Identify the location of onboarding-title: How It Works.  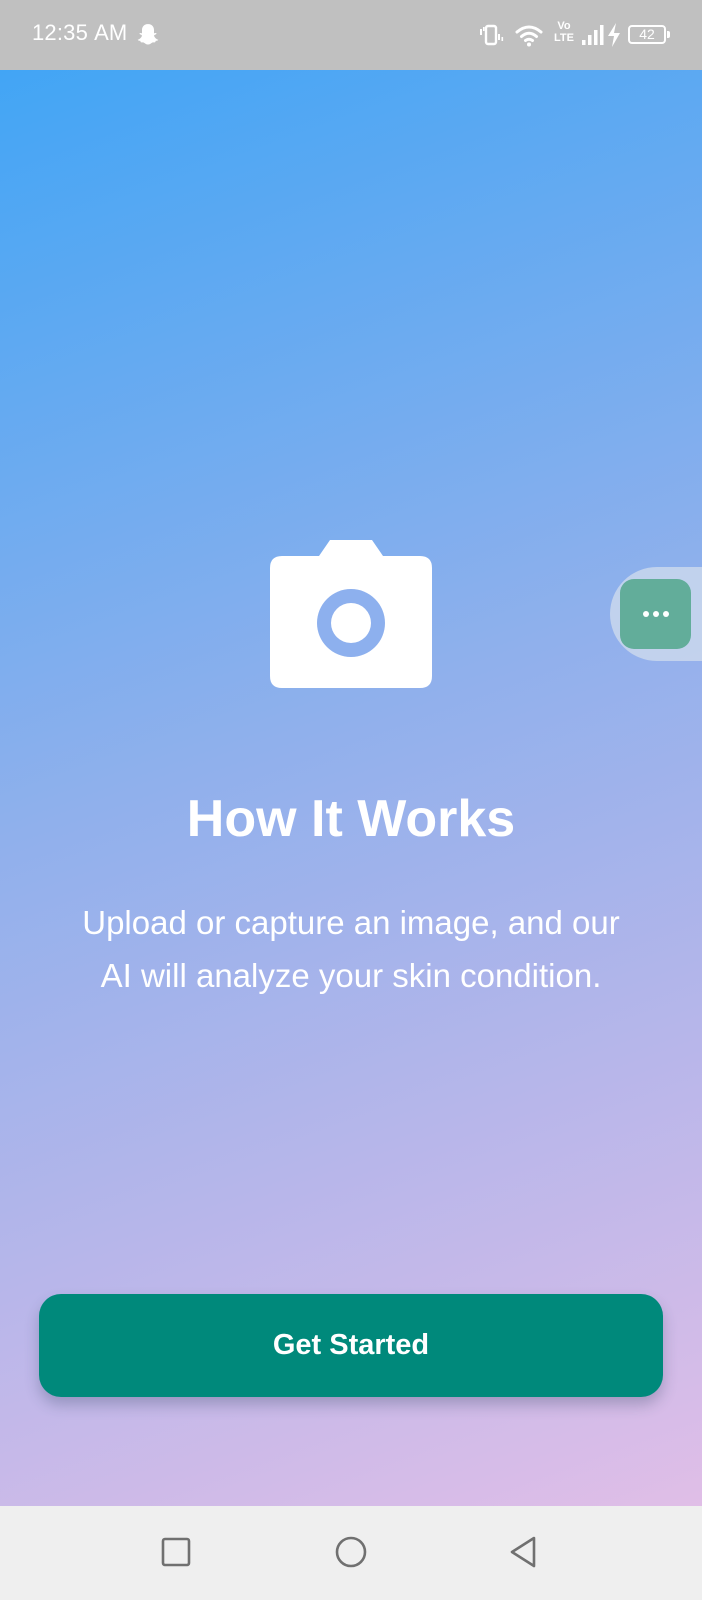
(351, 819).